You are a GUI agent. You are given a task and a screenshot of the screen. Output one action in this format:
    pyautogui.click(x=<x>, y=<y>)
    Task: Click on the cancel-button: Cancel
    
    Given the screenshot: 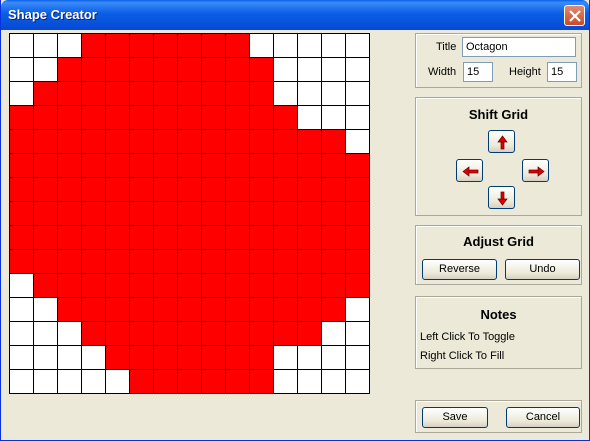 What is the action you would take?
    pyautogui.click(x=543, y=417)
    